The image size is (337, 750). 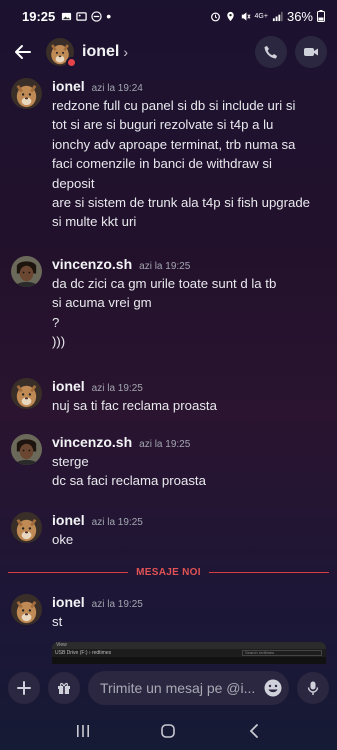 I want to click on message-input-wrapper, so click(x=188, y=688).